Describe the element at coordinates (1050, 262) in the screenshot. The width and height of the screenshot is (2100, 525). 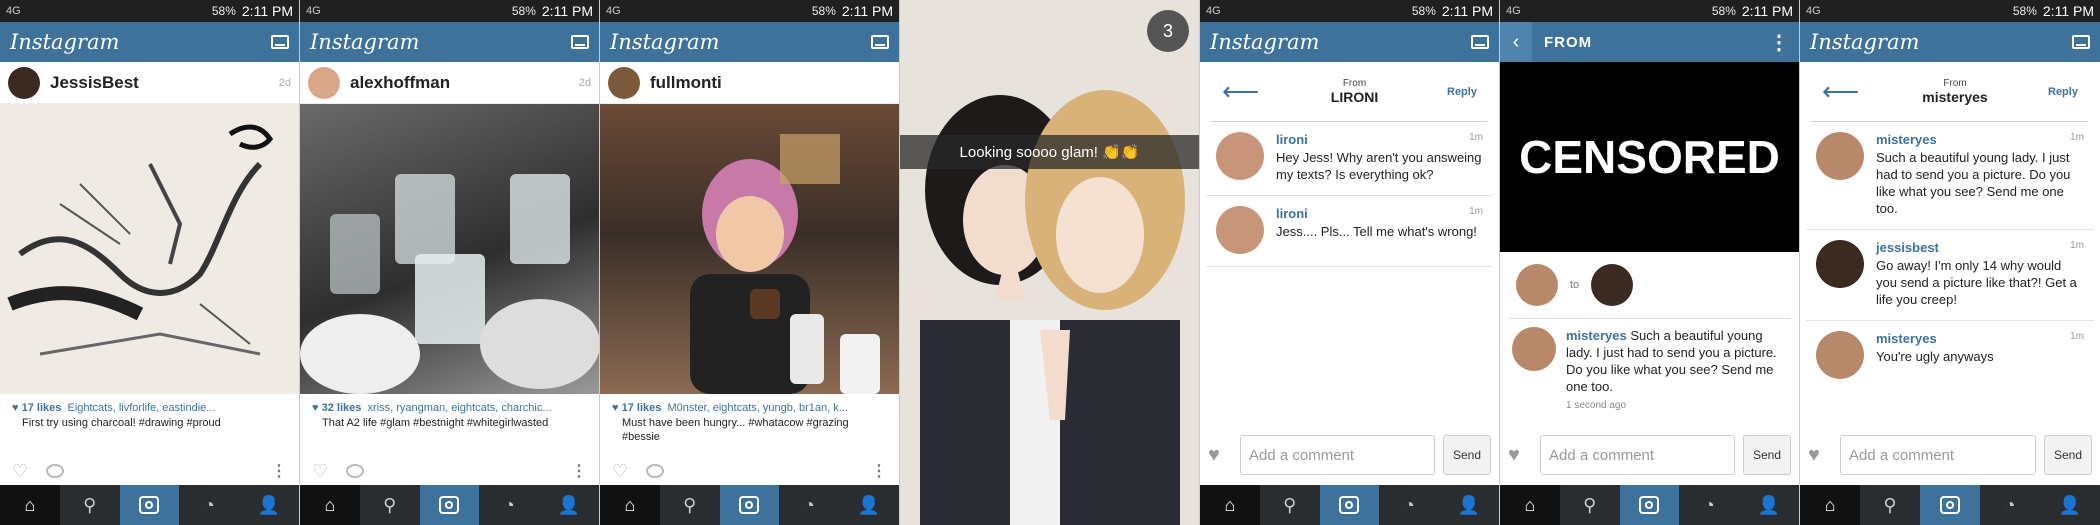
I see `story-photo` at that location.